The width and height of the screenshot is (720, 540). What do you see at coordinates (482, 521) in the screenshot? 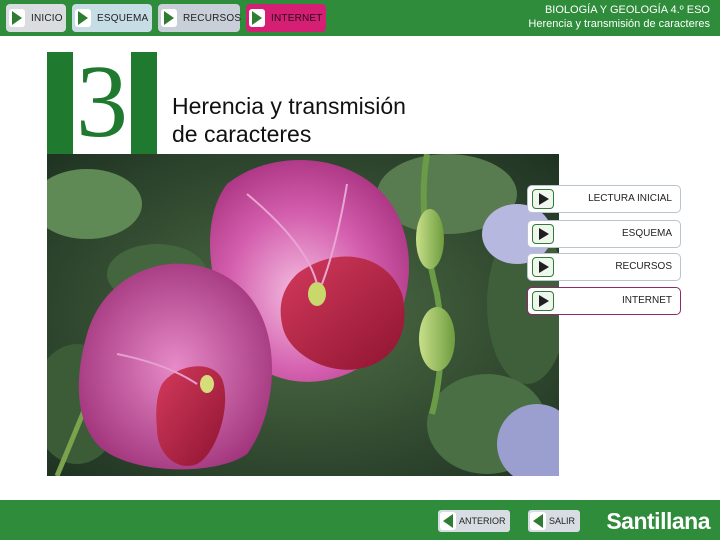
I see `anterior-label: ANTERIOR` at bounding box center [482, 521].